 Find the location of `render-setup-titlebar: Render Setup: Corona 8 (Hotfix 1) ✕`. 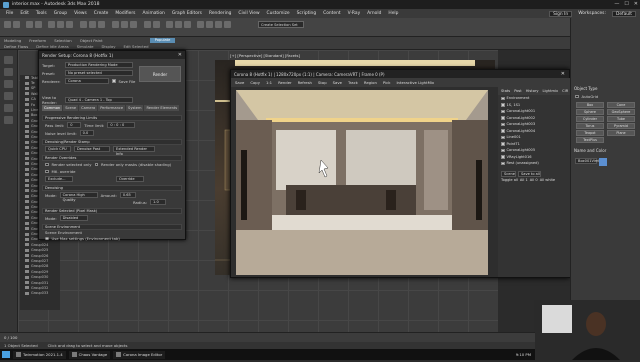

render-setup-titlebar: Render Setup: Corona 8 (Hotfix 1) ✕ is located at coordinates (112, 55).